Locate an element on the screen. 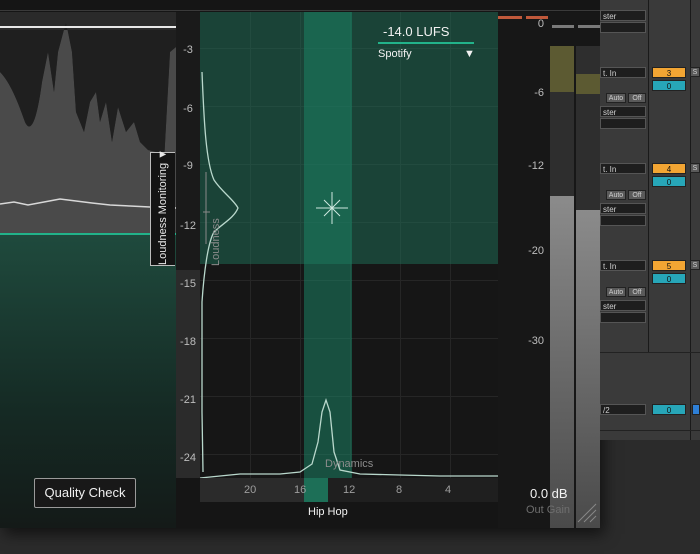 Image resolution: width=700 pixels, height=554 pixels. dynamics-tick: 12 is located at coordinates (349, 490).